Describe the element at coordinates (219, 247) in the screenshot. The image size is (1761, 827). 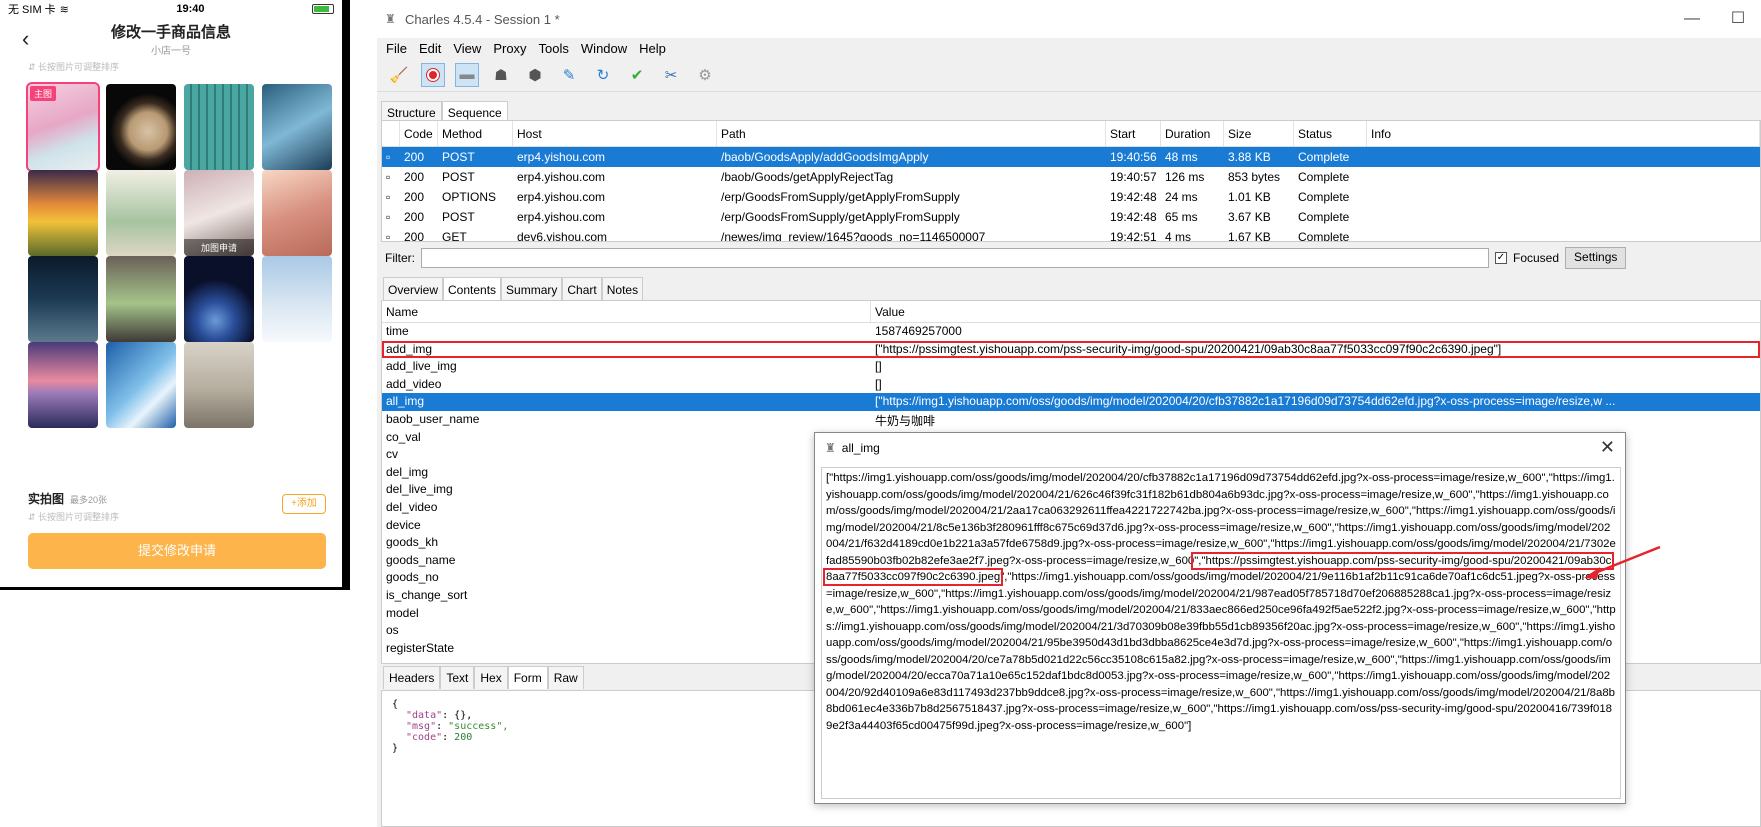
I see `add-image-caption: 加图申请` at that location.